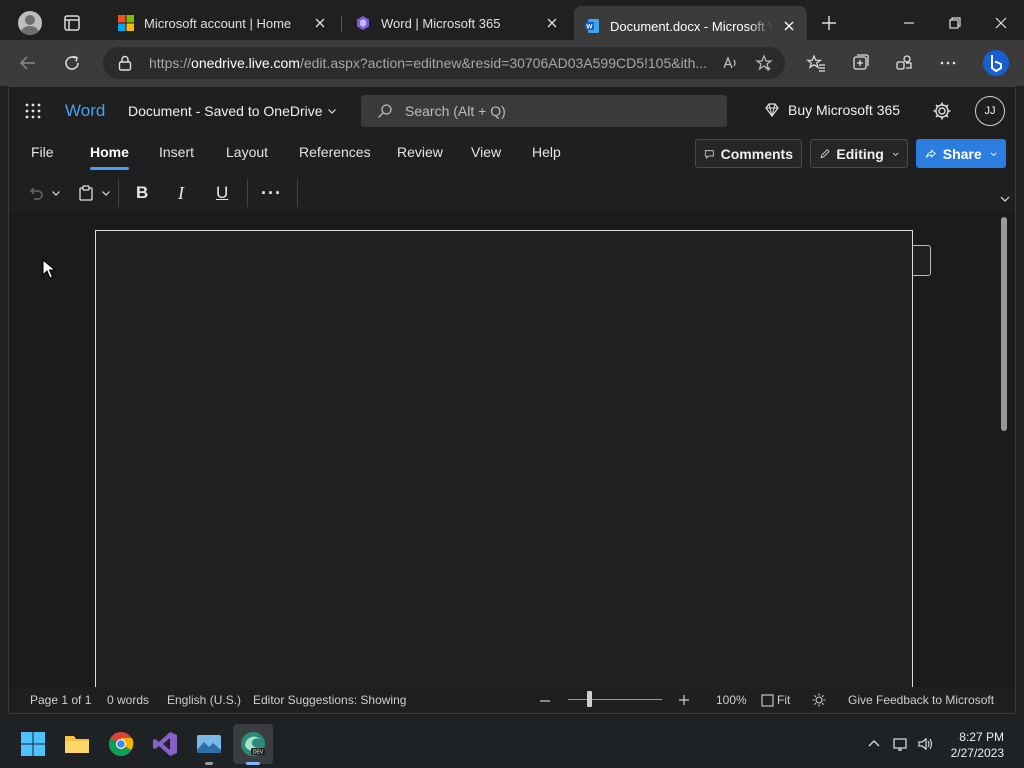  What do you see at coordinates (60, 700) in the screenshot?
I see `page-count: Page 1 of 1` at bounding box center [60, 700].